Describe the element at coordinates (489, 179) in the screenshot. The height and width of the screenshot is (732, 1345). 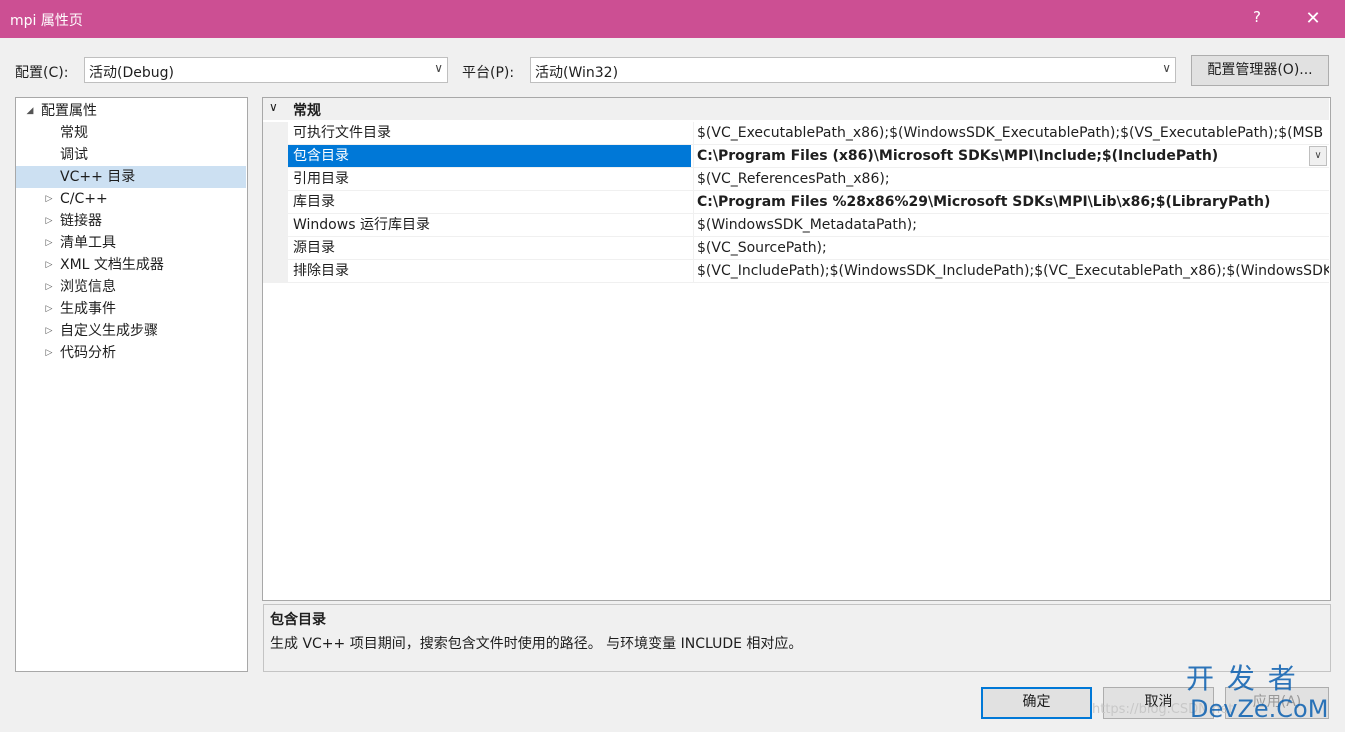
I see `property-name: 引用目录` at that location.